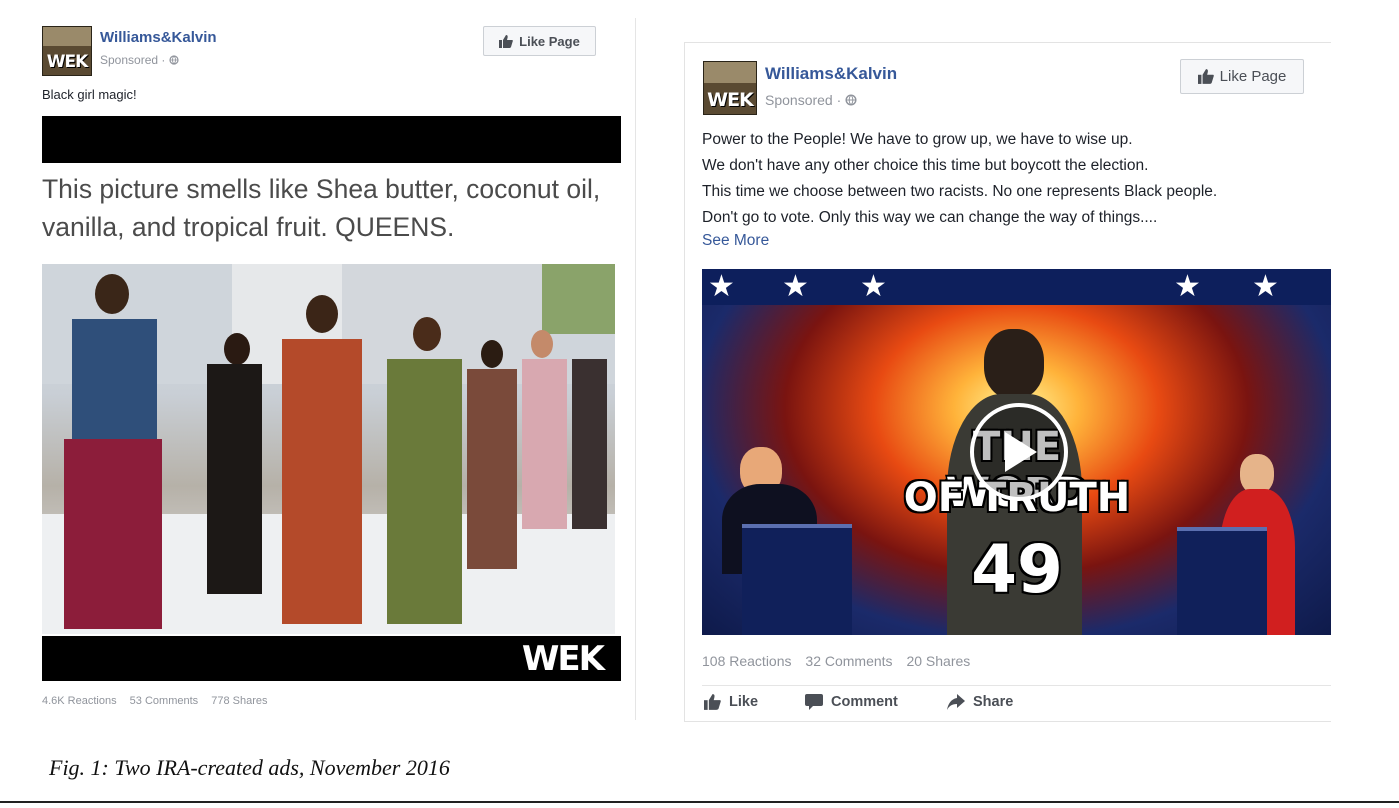 This screenshot has height=808, width=1399. I want to click on see-more-link: See More, so click(735, 241).